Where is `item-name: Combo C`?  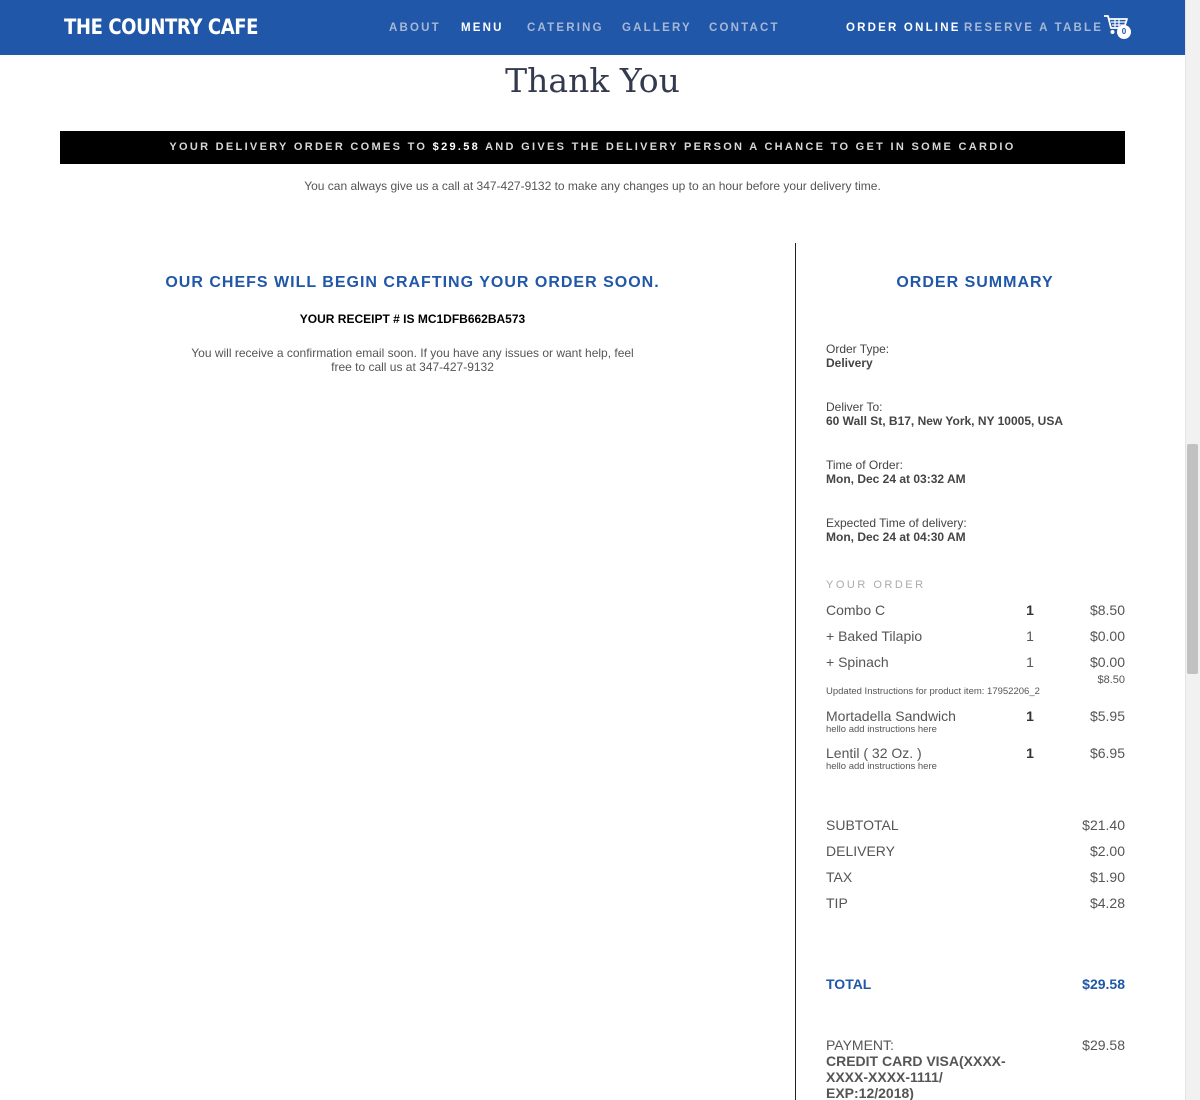 item-name: Combo C is located at coordinates (856, 610).